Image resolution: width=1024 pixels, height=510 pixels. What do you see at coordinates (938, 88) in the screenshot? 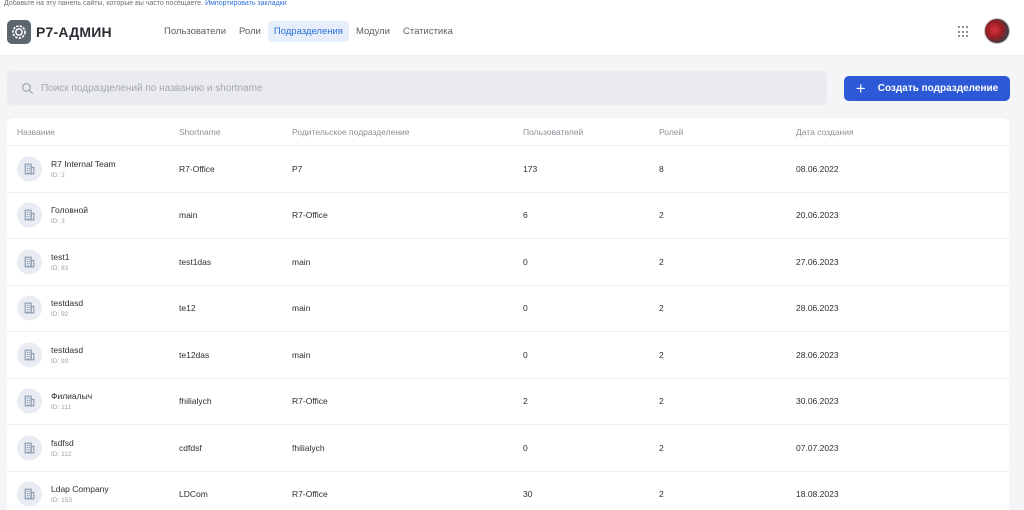
I see `create-department-label: Создать подразделение` at bounding box center [938, 88].